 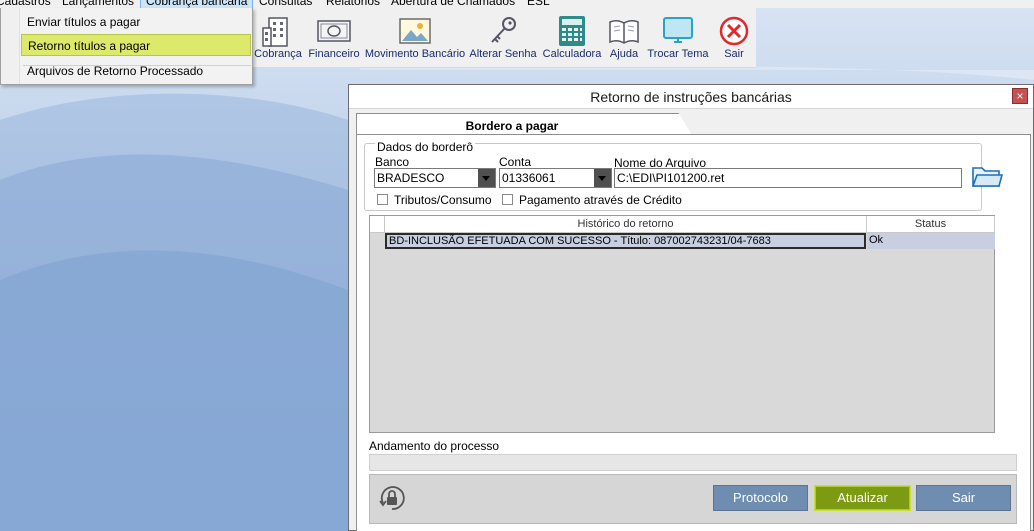 What do you see at coordinates (624, 31) in the screenshot?
I see `book-icon` at bounding box center [624, 31].